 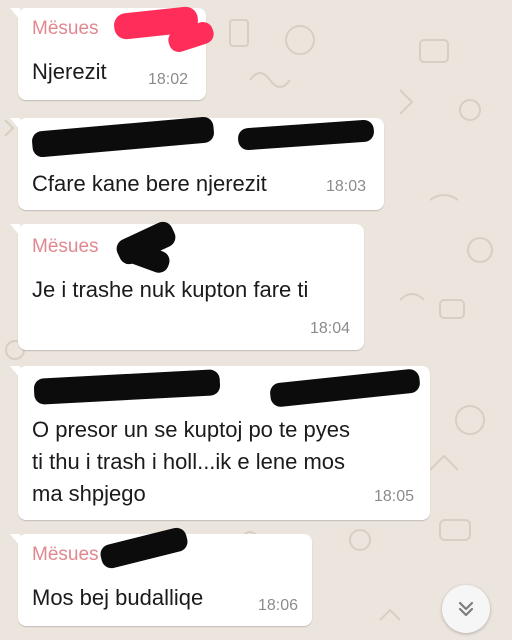 What do you see at coordinates (197, 163) in the screenshot?
I see `message-bubble-2: Cfare kane bere njerezit 18:03` at bounding box center [197, 163].